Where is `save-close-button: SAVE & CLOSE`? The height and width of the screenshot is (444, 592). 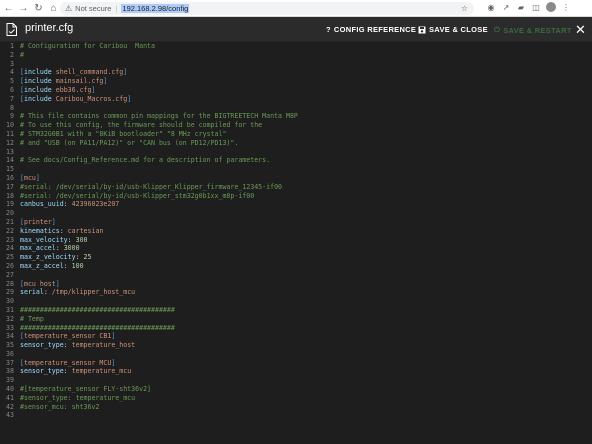 save-close-button: SAVE & CLOSE is located at coordinates (453, 29).